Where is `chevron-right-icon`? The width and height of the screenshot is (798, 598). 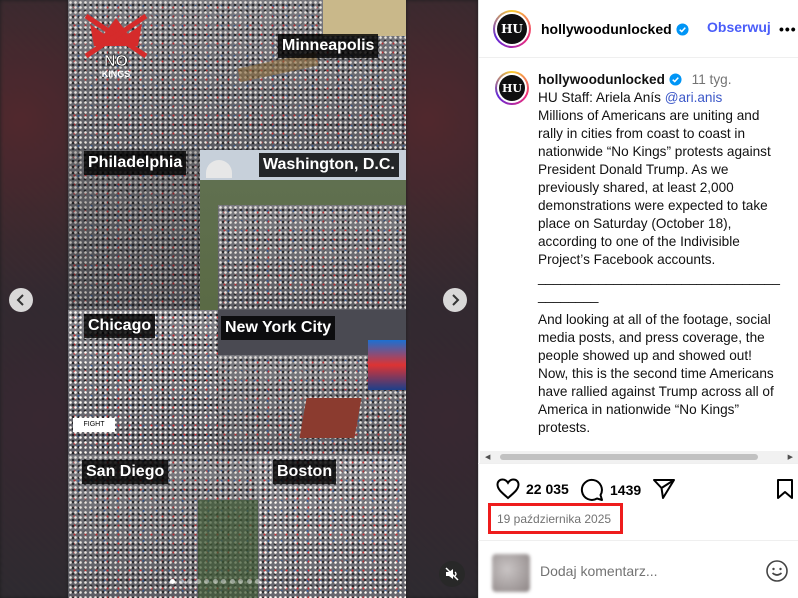
chevron-right-icon is located at coordinates (456, 300).